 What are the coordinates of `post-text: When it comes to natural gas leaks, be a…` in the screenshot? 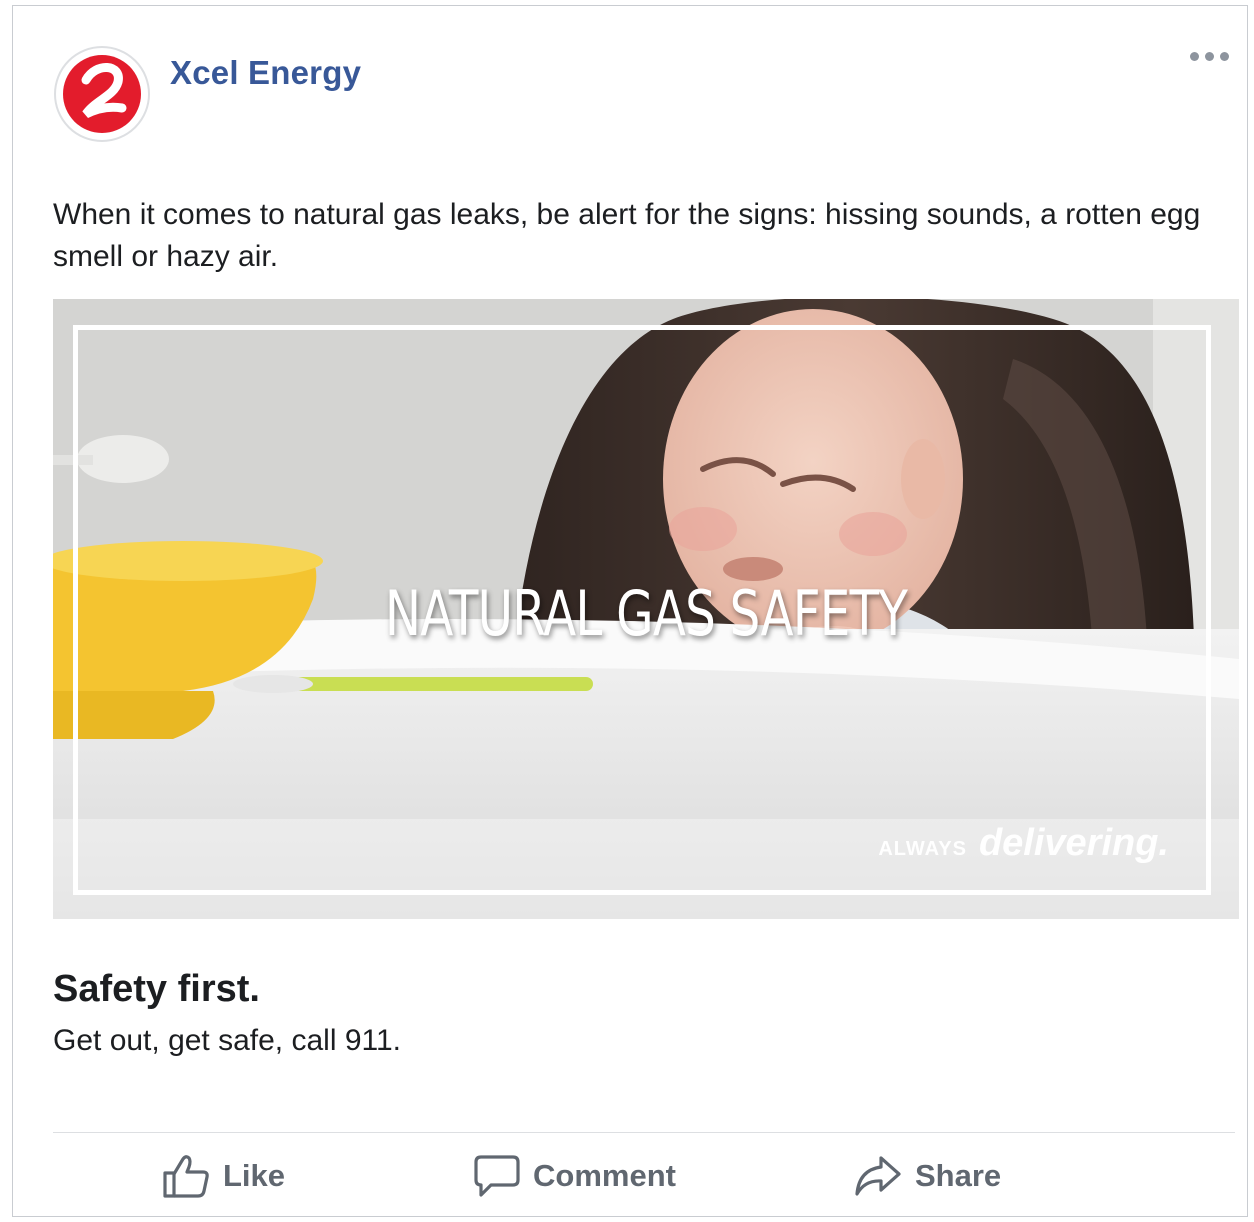 It's located at (627, 235).